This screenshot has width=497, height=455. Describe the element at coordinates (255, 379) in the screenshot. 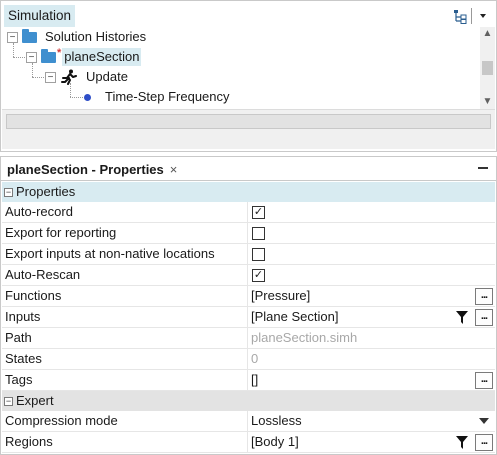

I see `property-value-text: []` at that location.